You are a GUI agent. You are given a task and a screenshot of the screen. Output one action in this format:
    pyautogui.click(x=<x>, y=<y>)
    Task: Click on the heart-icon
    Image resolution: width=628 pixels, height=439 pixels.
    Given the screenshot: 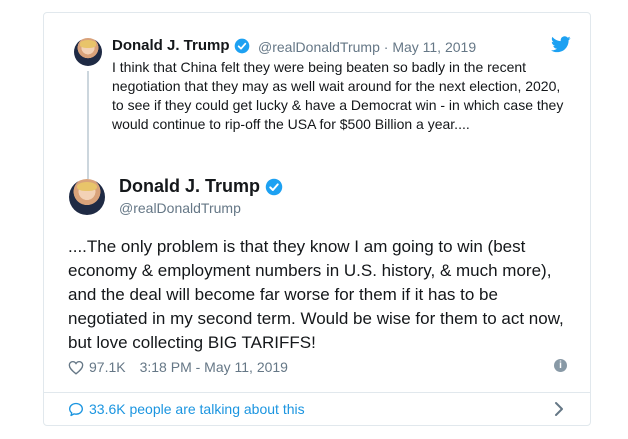 What is the action you would take?
    pyautogui.click(x=76, y=367)
    